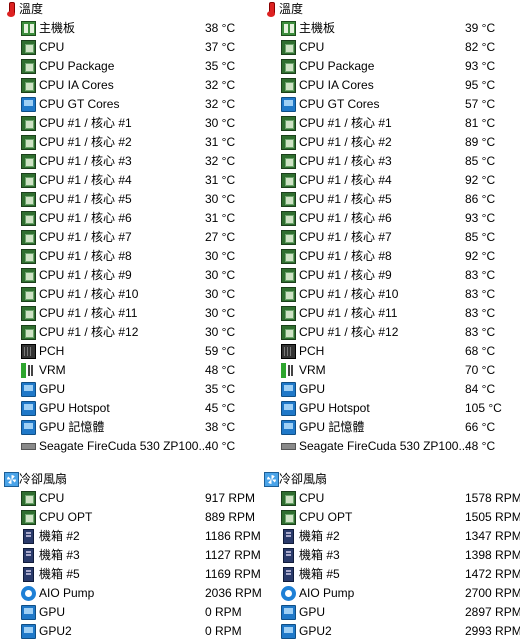 The width and height of the screenshot is (520, 641). Describe the element at coordinates (480, 237) in the screenshot. I see `sensor-value: 85 °C` at that location.